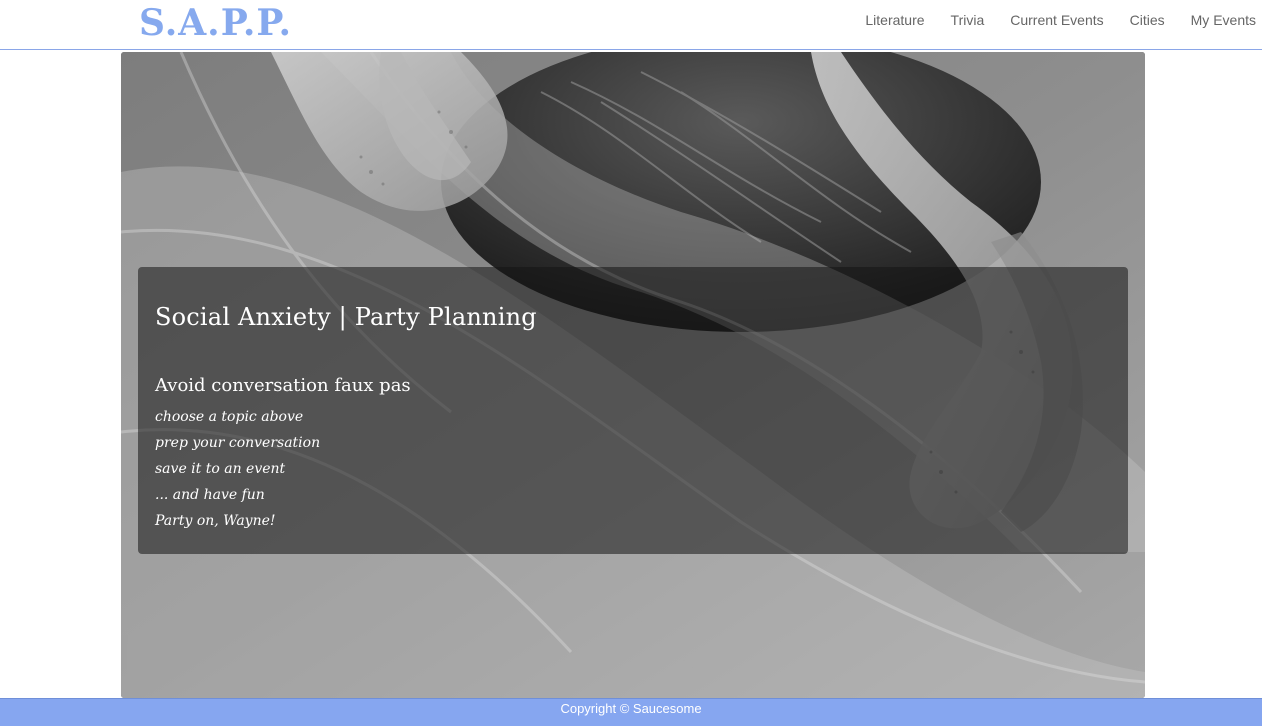  Describe the element at coordinates (215, 23) in the screenshot. I see `brand-logo: S.A.P.P.` at that location.